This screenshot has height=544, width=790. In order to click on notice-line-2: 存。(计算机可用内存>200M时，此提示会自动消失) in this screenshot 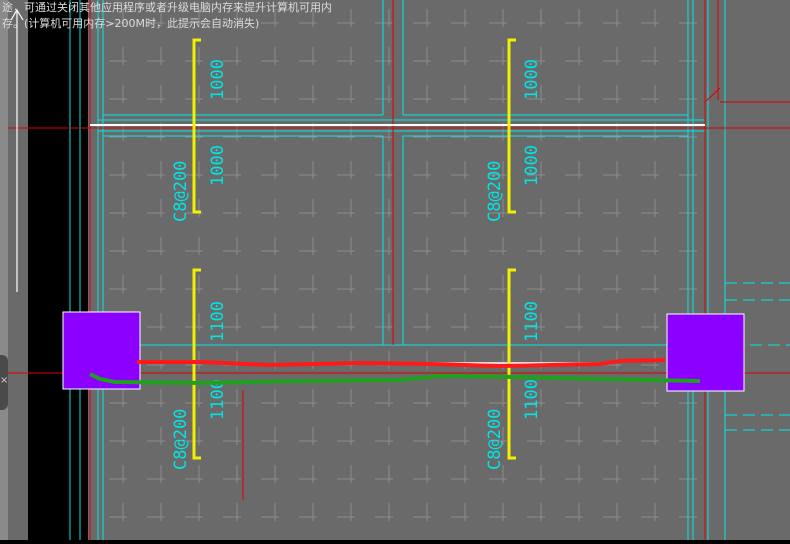, I will do `click(131, 23)`.